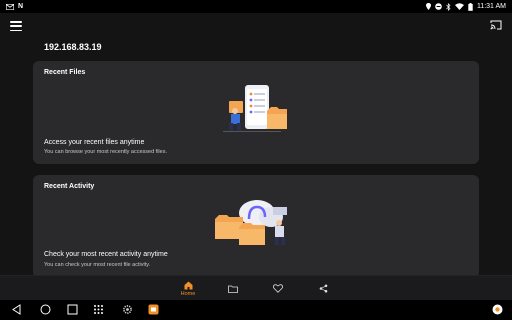  What do you see at coordinates (459, 6) in the screenshot?
I see `wifi-icon` at bounding box center [459, 6].